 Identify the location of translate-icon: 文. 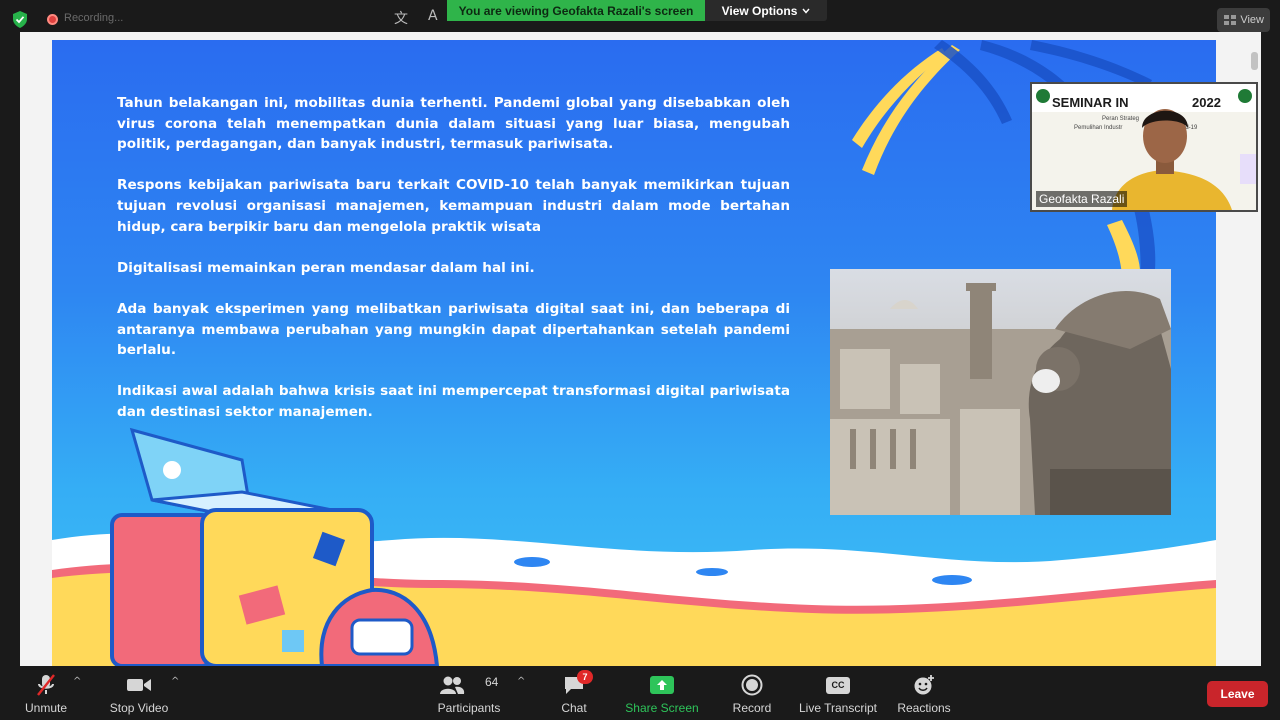
(401, 18).